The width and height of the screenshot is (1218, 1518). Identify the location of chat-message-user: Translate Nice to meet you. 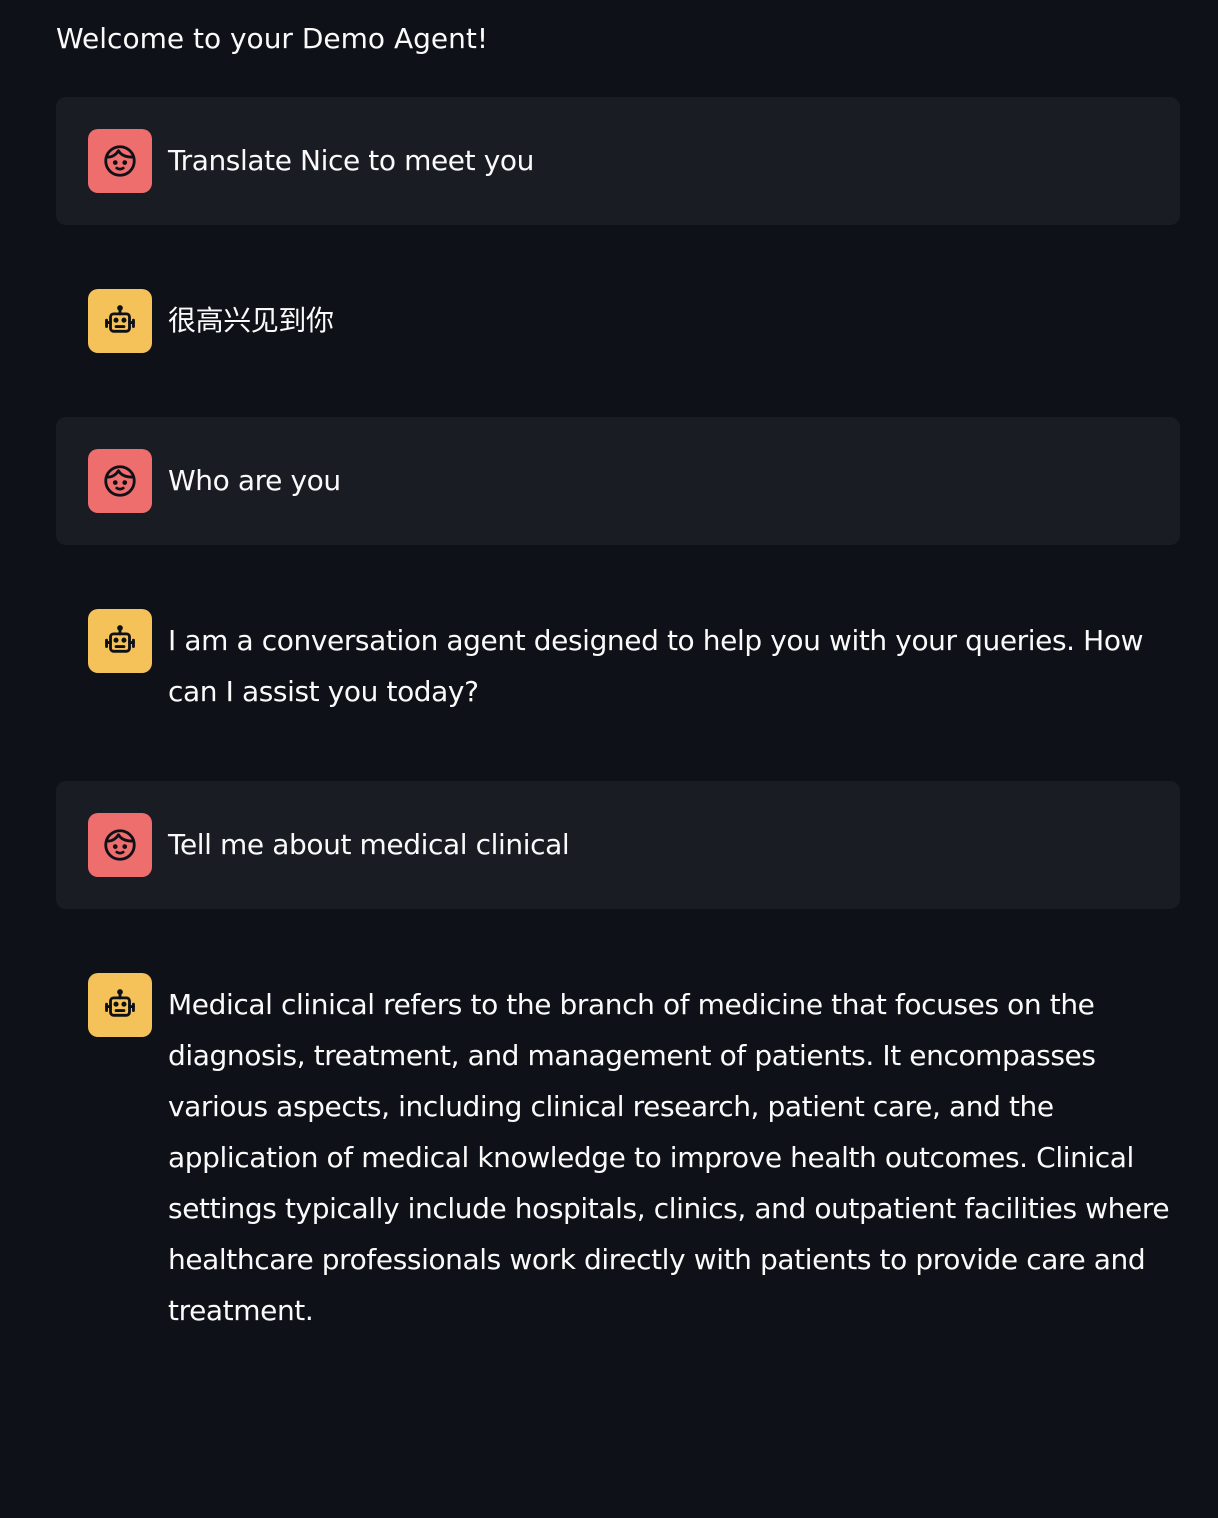
(618, 161).